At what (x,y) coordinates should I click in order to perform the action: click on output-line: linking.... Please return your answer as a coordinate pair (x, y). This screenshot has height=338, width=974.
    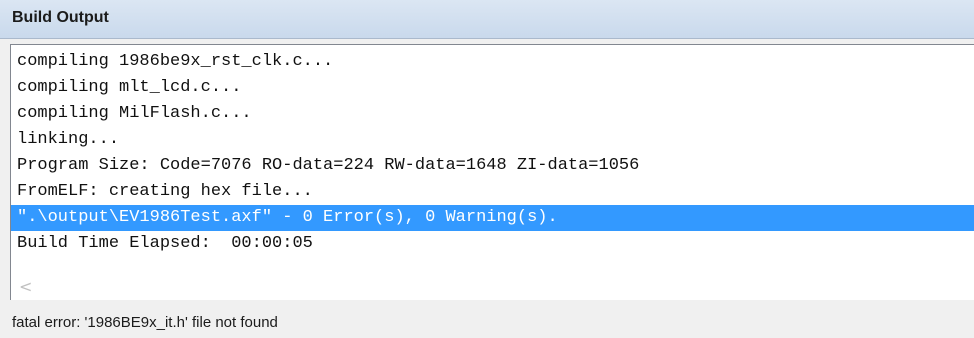
    Looking at the image, I should click on (492, 140).